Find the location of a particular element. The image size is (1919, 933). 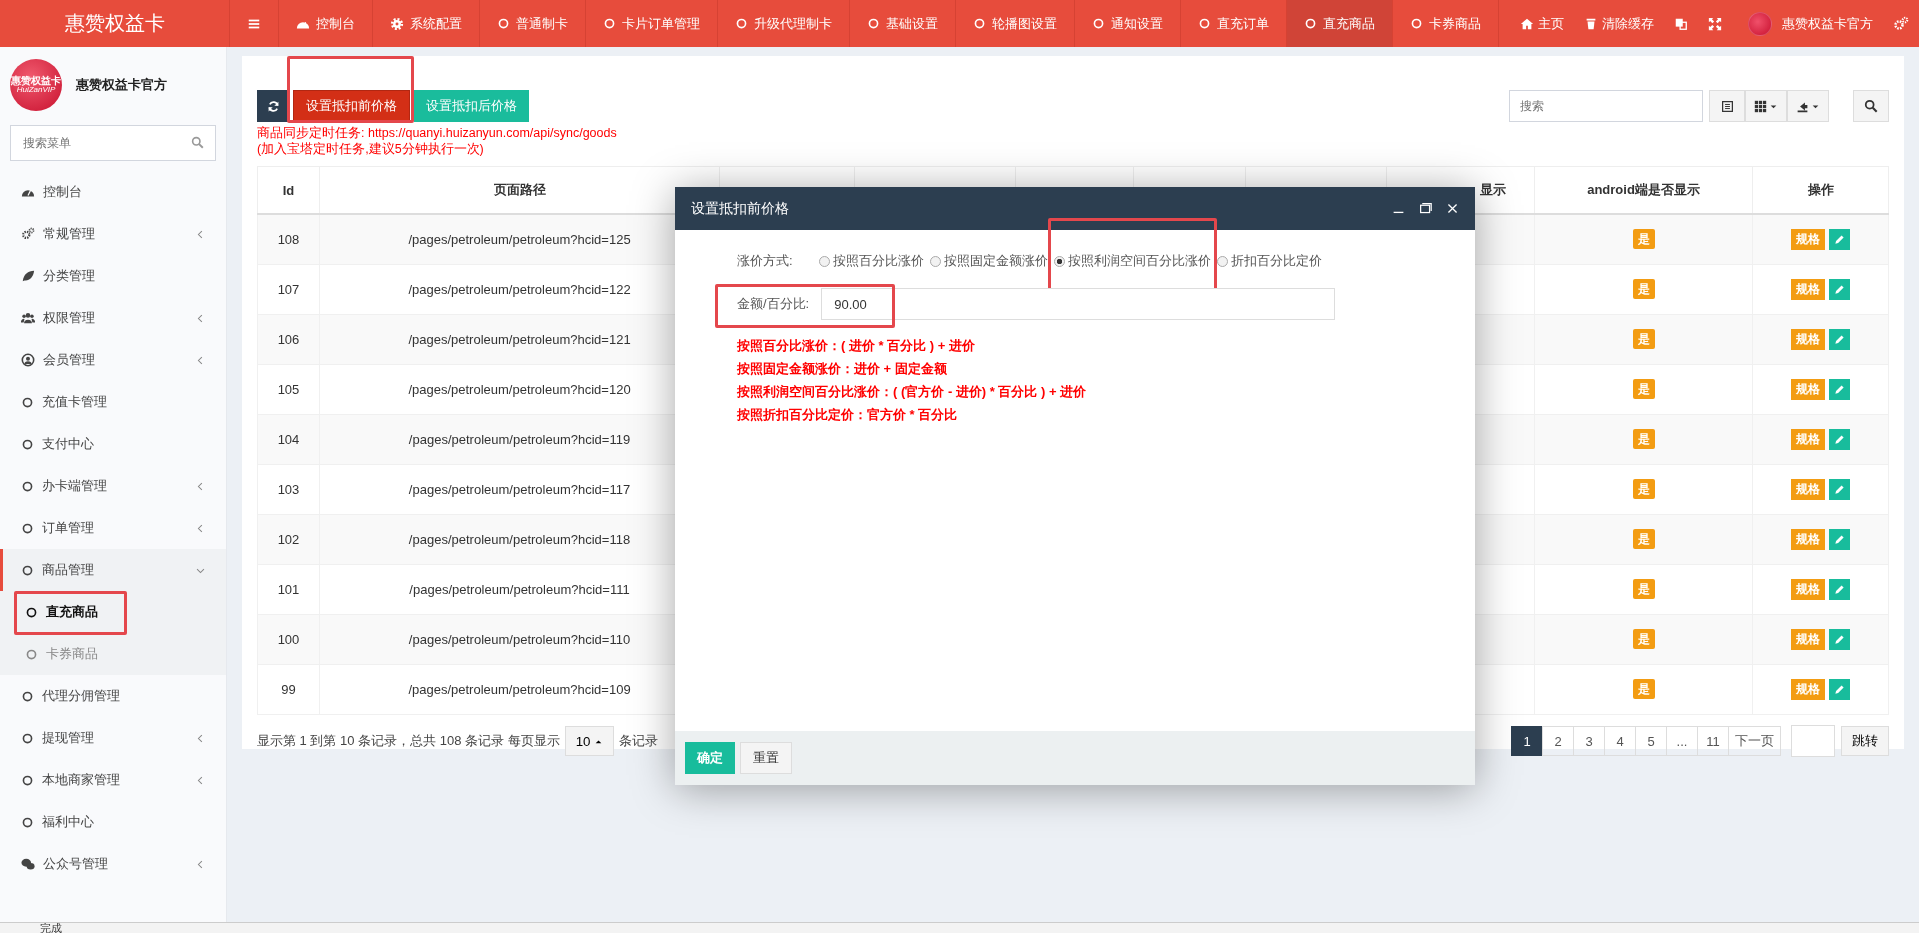

search-icon is located at coordinates (1871, 106).